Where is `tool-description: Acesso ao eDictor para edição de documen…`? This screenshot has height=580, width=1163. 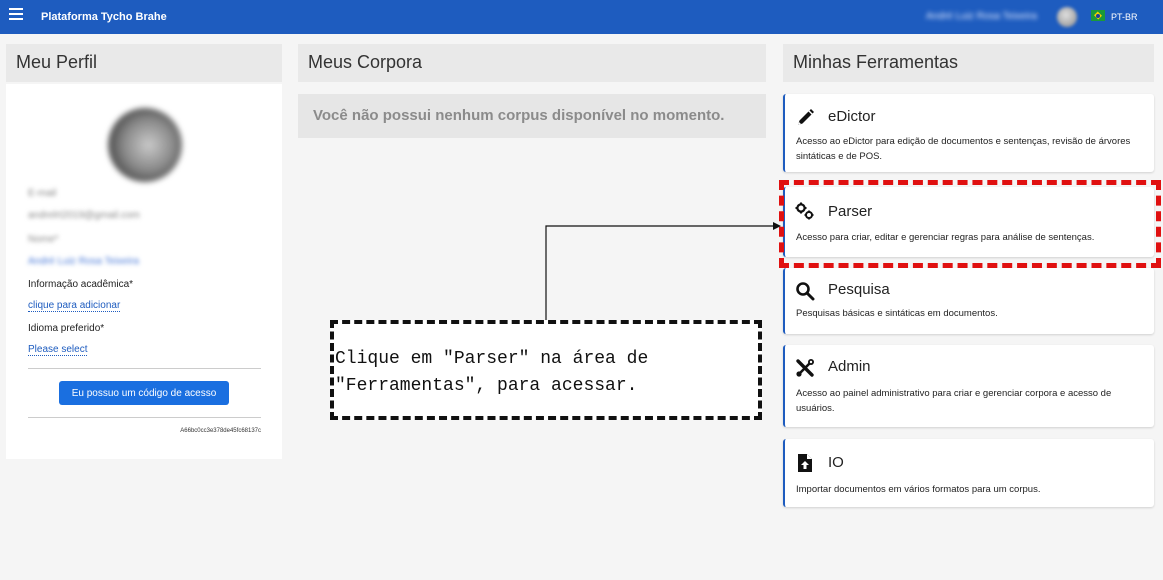 tool-description: Acesso ao eDictor para edição de documen… is located at coordinates (963, 149).